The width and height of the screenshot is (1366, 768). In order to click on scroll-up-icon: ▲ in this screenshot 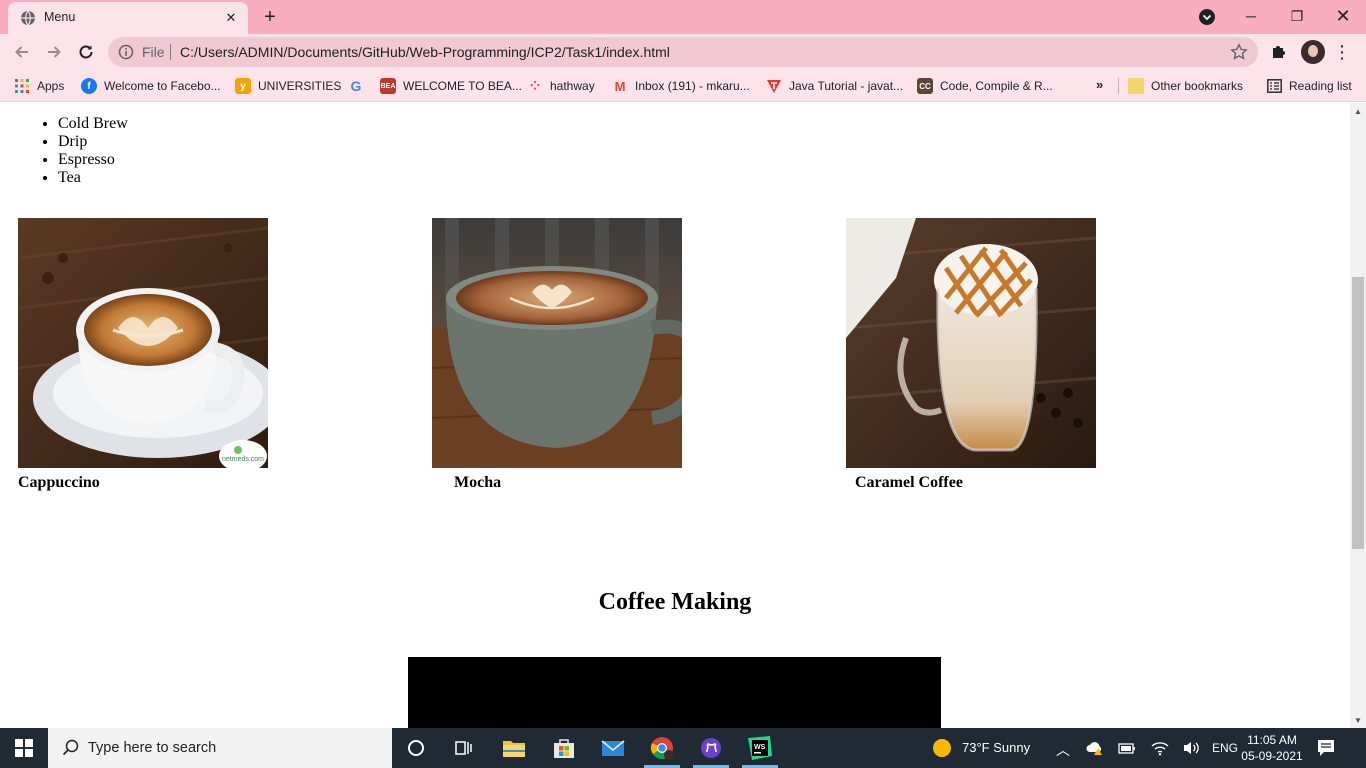, I will do `click(1358, 111)`.